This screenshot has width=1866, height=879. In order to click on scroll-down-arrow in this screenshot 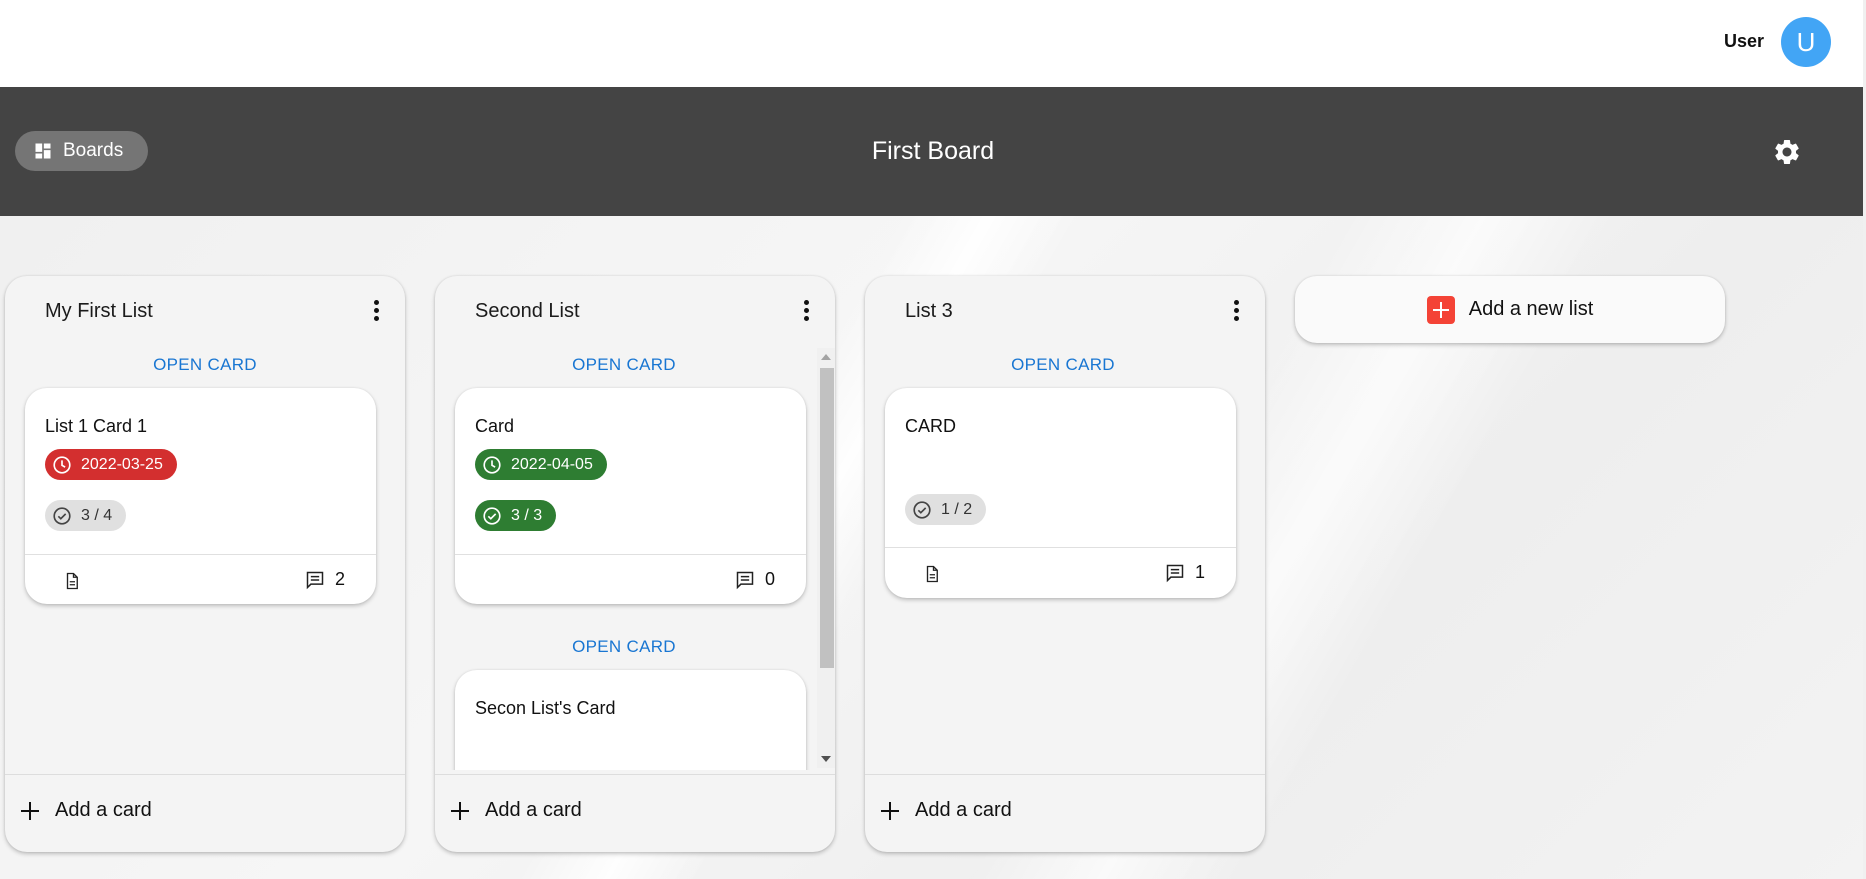, I will do `click(826, 759)`.